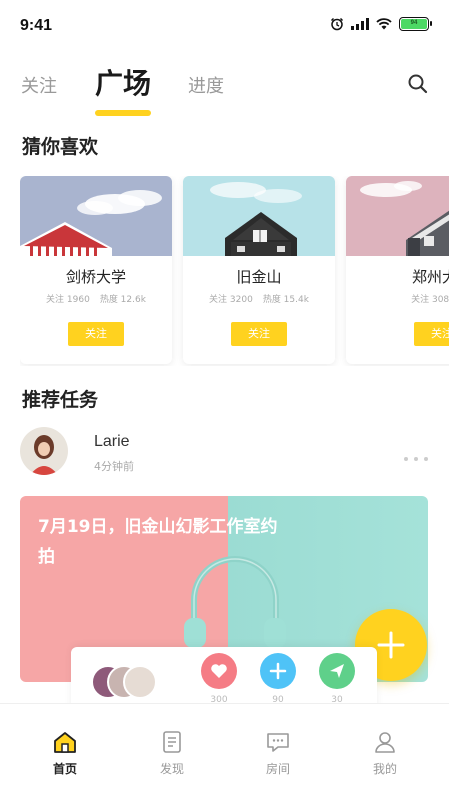 The image size is (449, 798). What do you see at coordinates (96, 298) in the screenshot?
I see `card-stats: 关注 1960 热度 12.6k` at bounding box center [96, 298].